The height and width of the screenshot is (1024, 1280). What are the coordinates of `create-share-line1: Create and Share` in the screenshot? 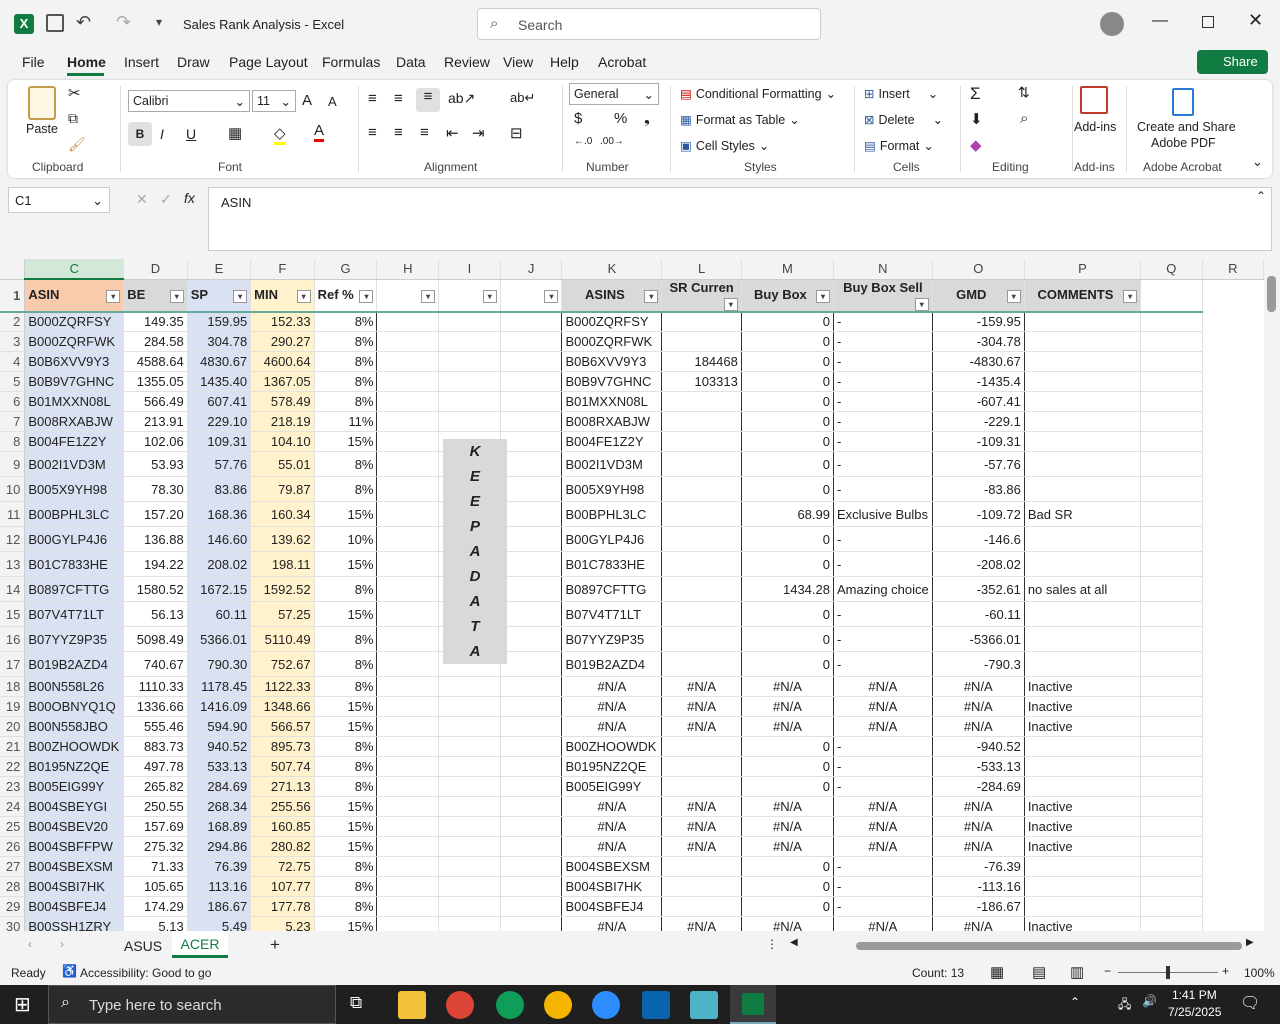 It's located at (1186, 127).